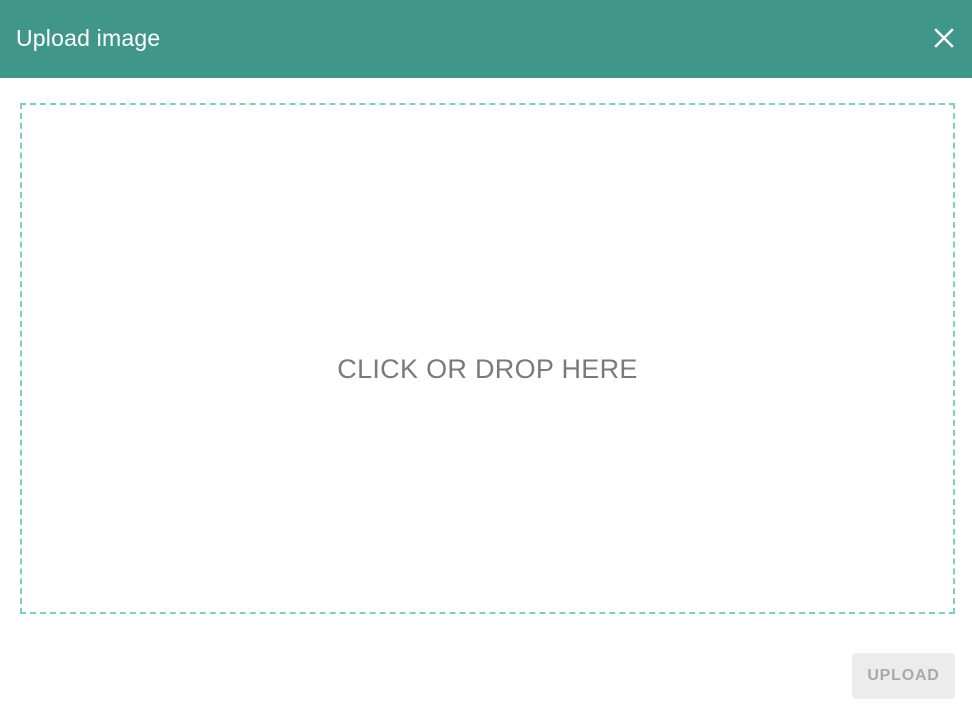  I want to click on dialog-title: Upload image, so click(88, 38).